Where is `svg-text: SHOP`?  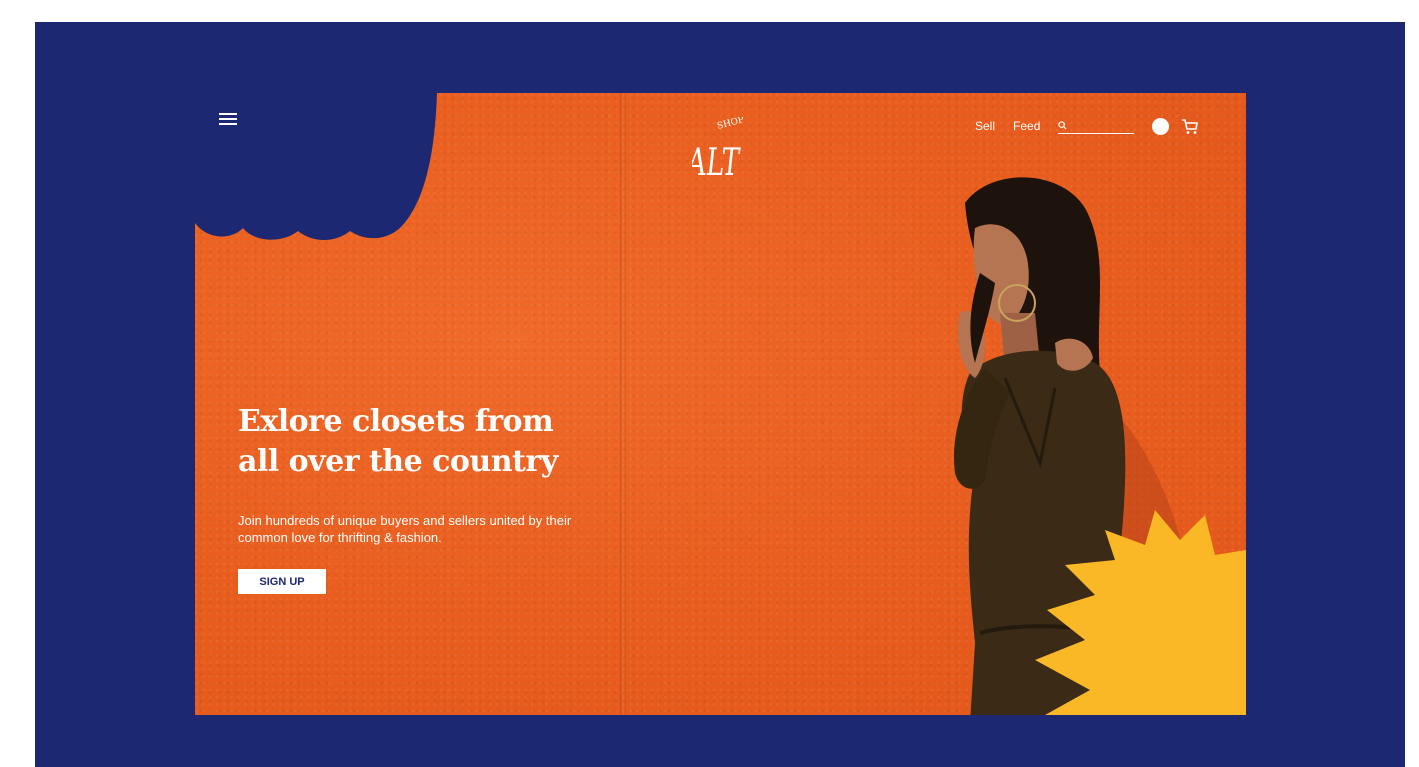 svg-text: SHOP is located at coordinates (730, 124).